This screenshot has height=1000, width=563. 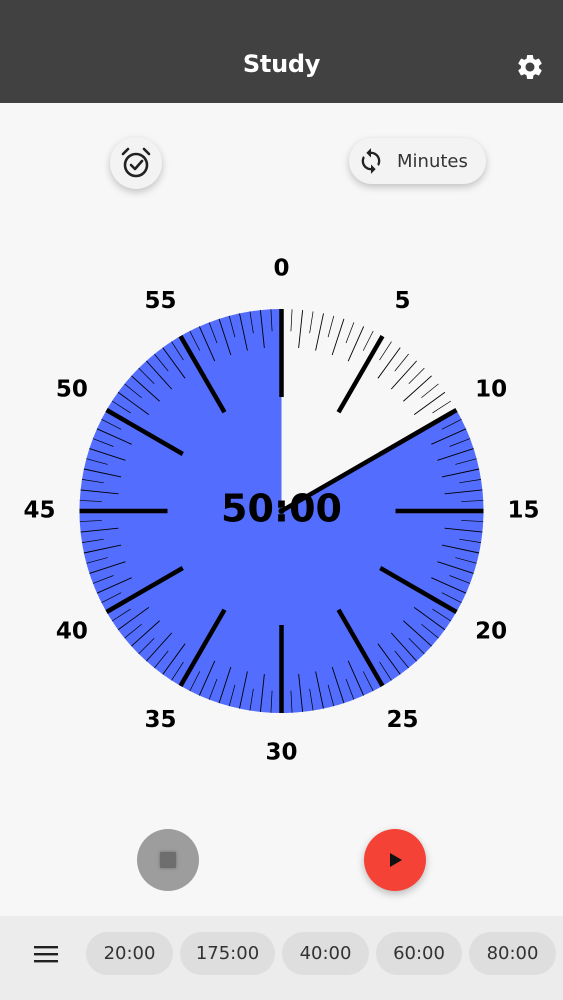 I want to click on gear-icon, so click(x=530, y=66).